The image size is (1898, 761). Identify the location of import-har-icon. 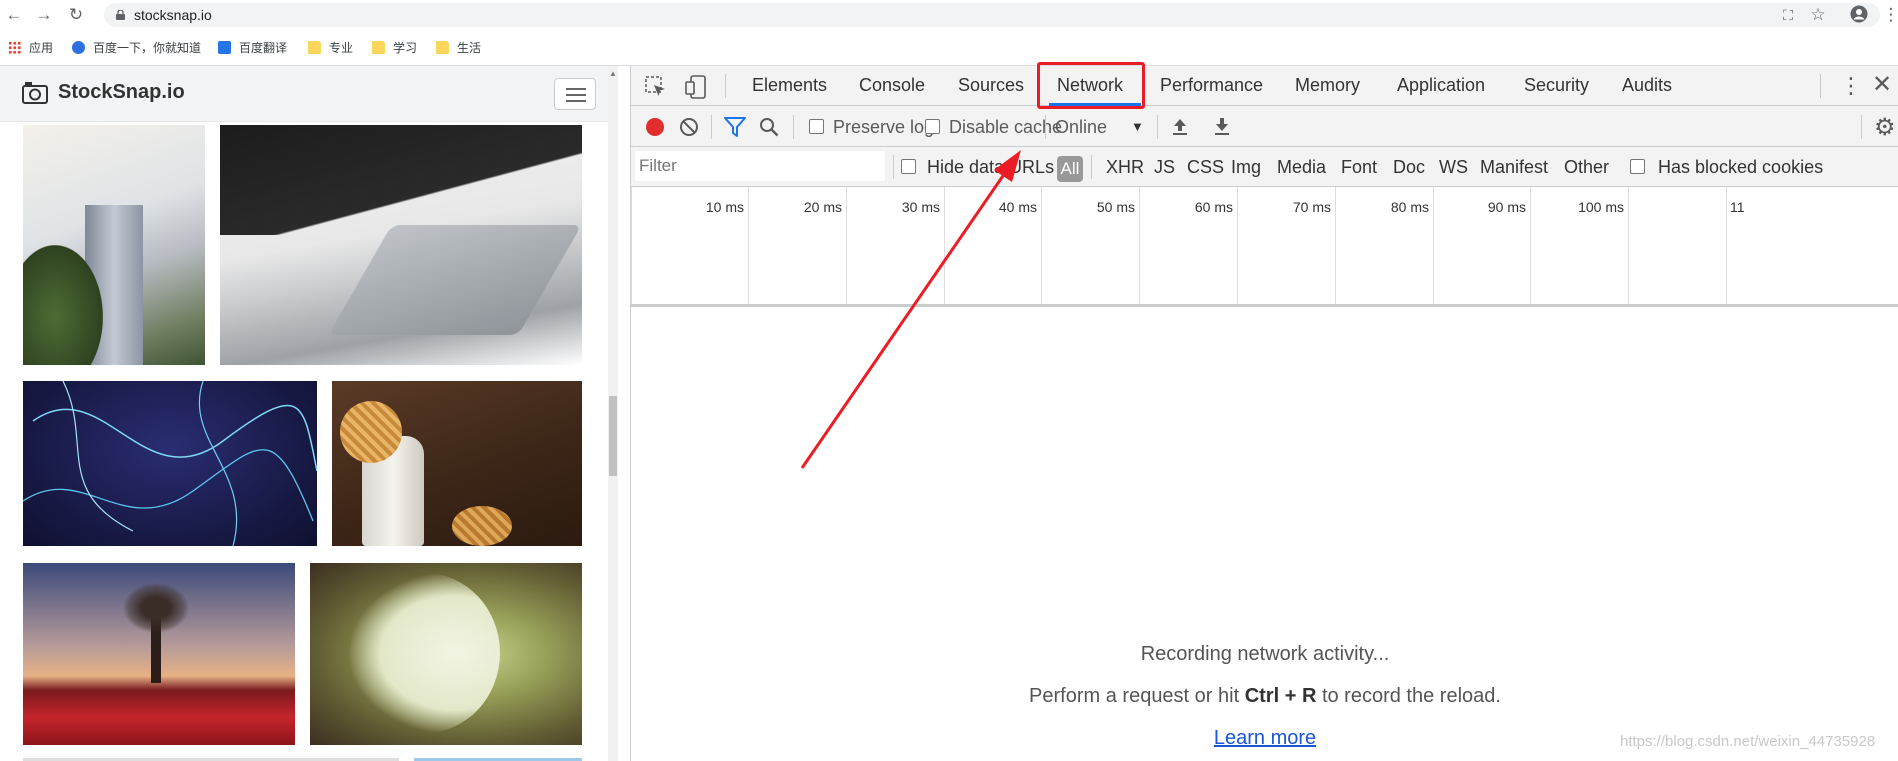
(1180, 126).